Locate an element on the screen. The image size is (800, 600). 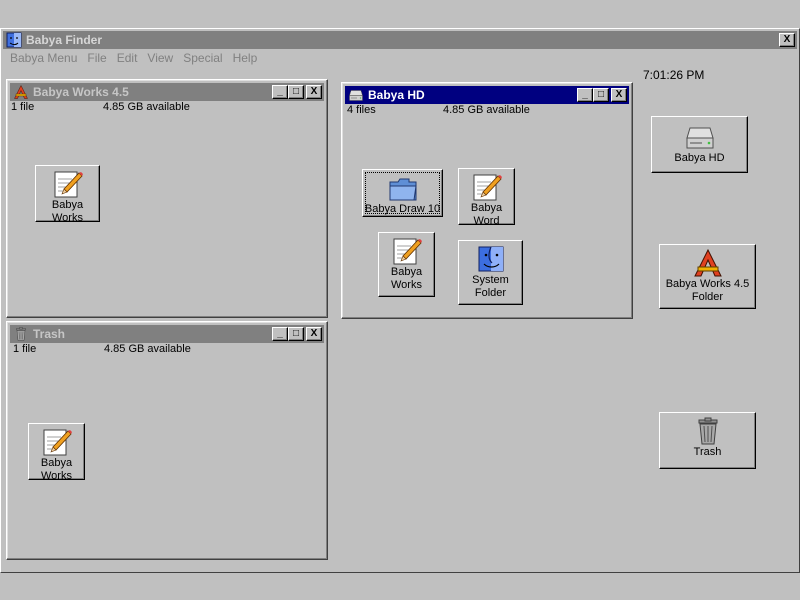
menu-edit: Edit is located at coordinates (127, 58).